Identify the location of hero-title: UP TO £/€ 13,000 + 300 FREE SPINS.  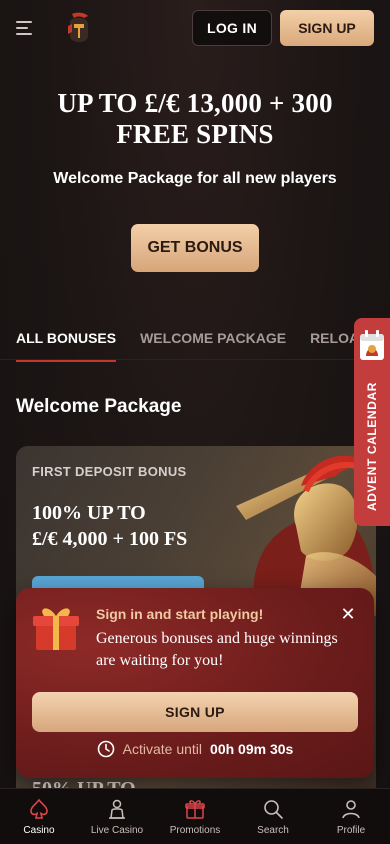
(195, 119).